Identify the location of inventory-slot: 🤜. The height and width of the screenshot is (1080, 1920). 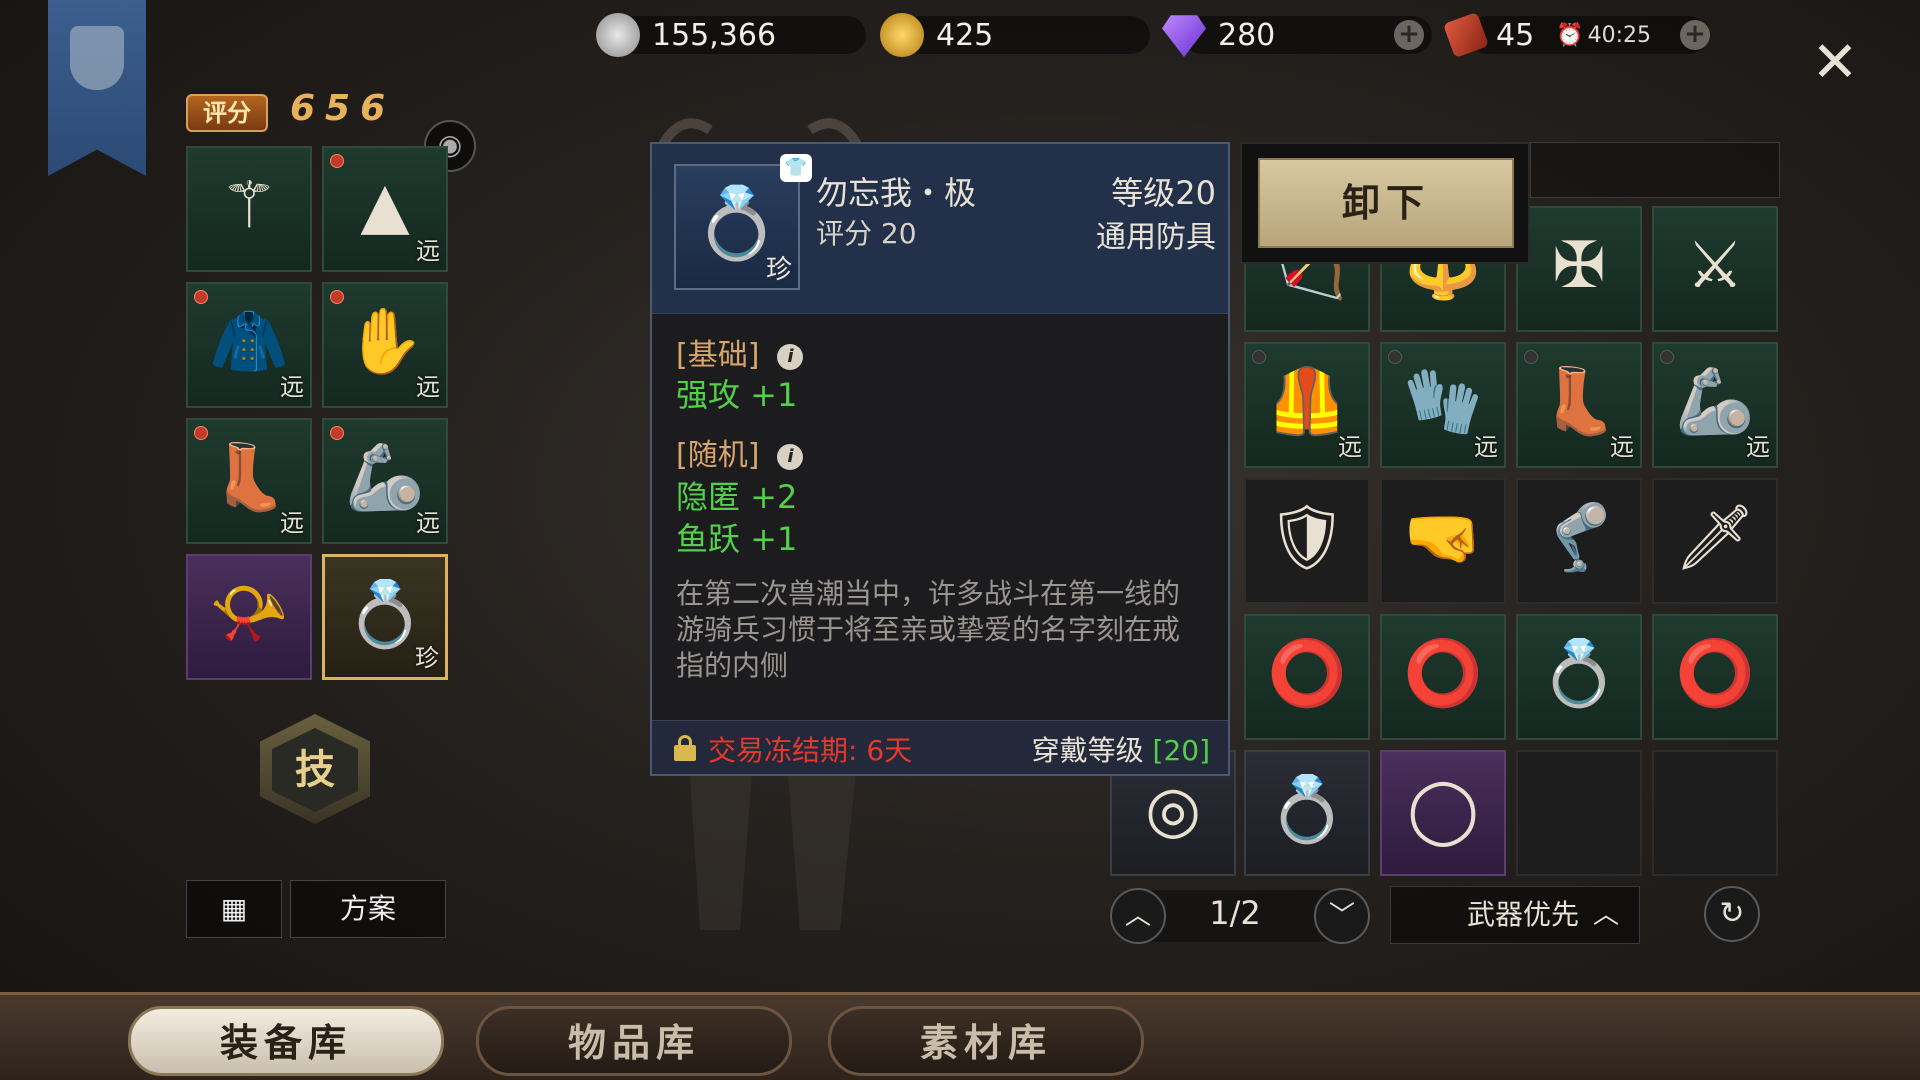
(1443, 541).